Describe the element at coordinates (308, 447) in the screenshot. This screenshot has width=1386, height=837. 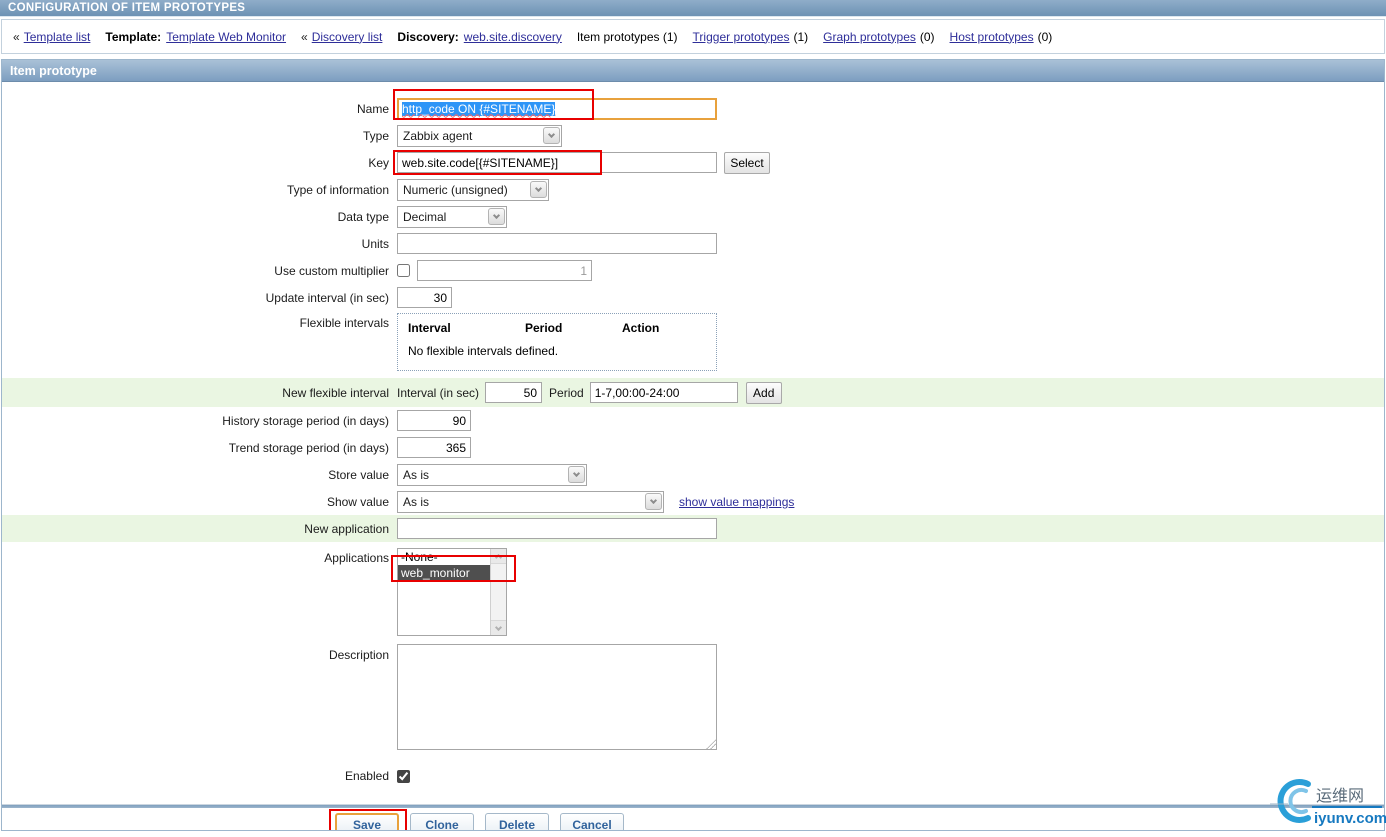
I see `trend-label: Trend storage period (in days)` at that location.